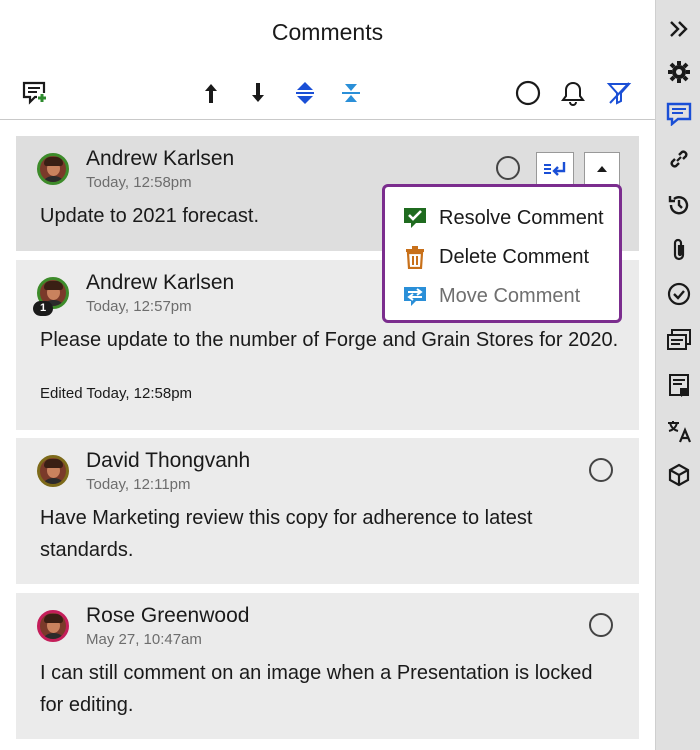 This screenshot has width=700, height=750. I want to click on attachment-icon, so click(679, 250).